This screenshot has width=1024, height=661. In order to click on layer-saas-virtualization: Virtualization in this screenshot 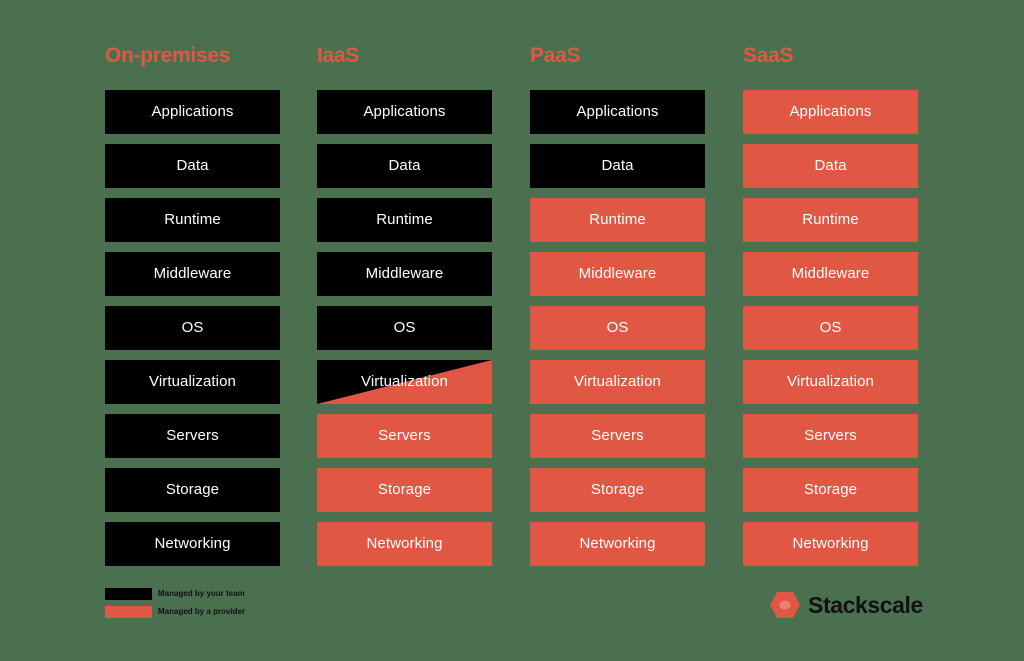, I will do `click(830, 382)`.